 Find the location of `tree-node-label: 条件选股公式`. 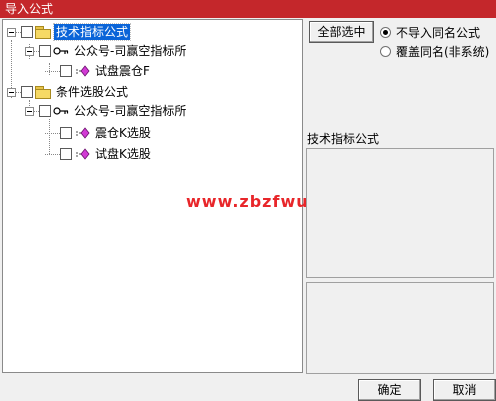

tree-node-label: 条件选股公式 is located at coordinates (92, 92).